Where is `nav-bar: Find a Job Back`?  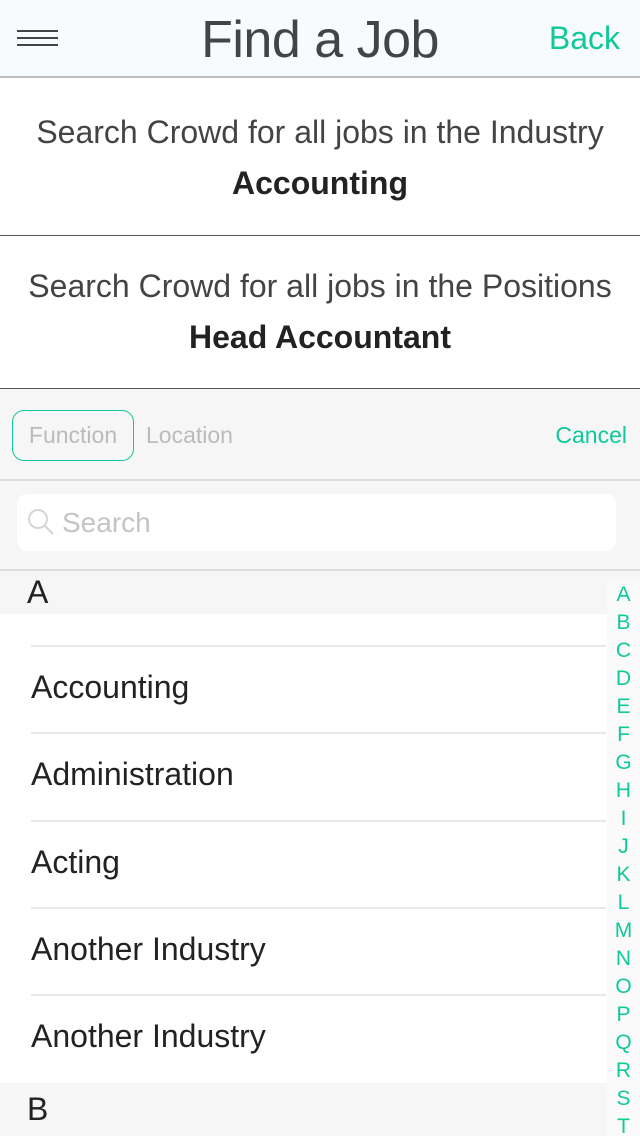
nav-bar: Find a Job Back is located at coordinates (320, 39).